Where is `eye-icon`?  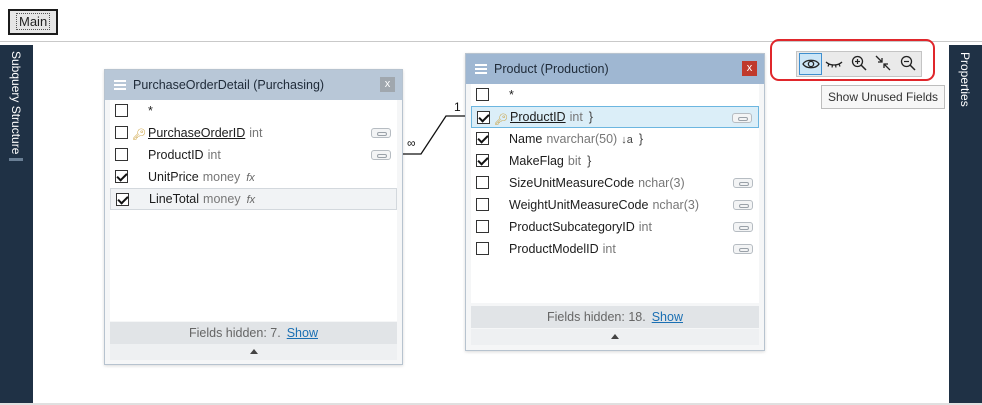 eye-icon is located at coordinates (811, 64).